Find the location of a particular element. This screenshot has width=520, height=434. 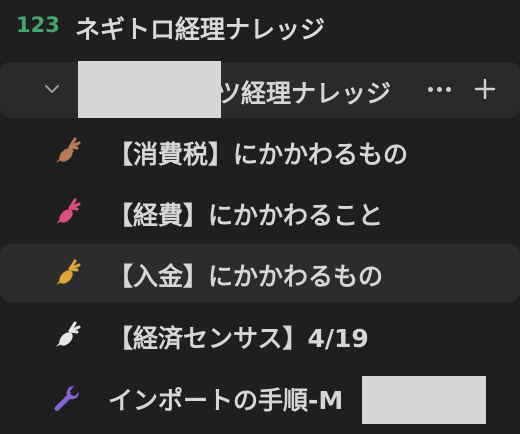

more-options-button is located at coordinates (439, 89).